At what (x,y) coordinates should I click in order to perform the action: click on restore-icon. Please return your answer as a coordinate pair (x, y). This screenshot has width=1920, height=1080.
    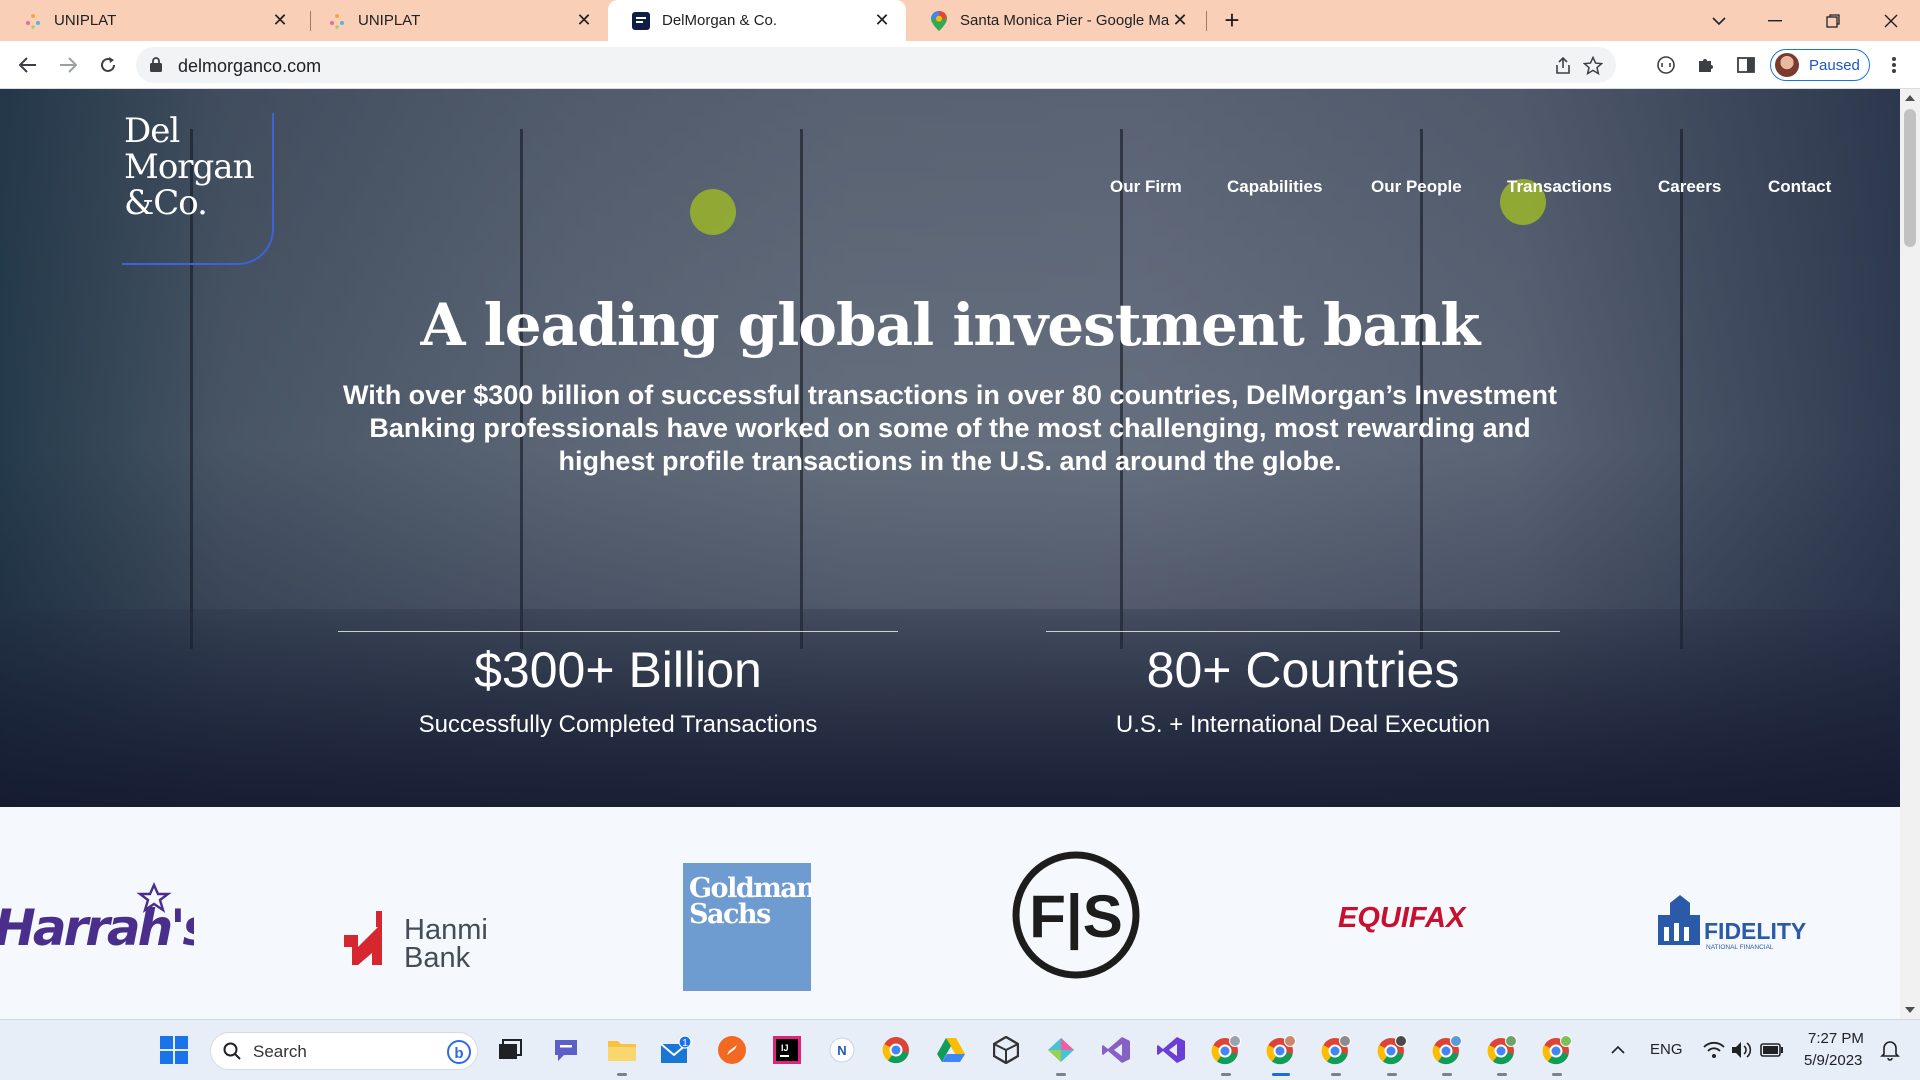
    Looking at the image, I should click on (1833, 20).